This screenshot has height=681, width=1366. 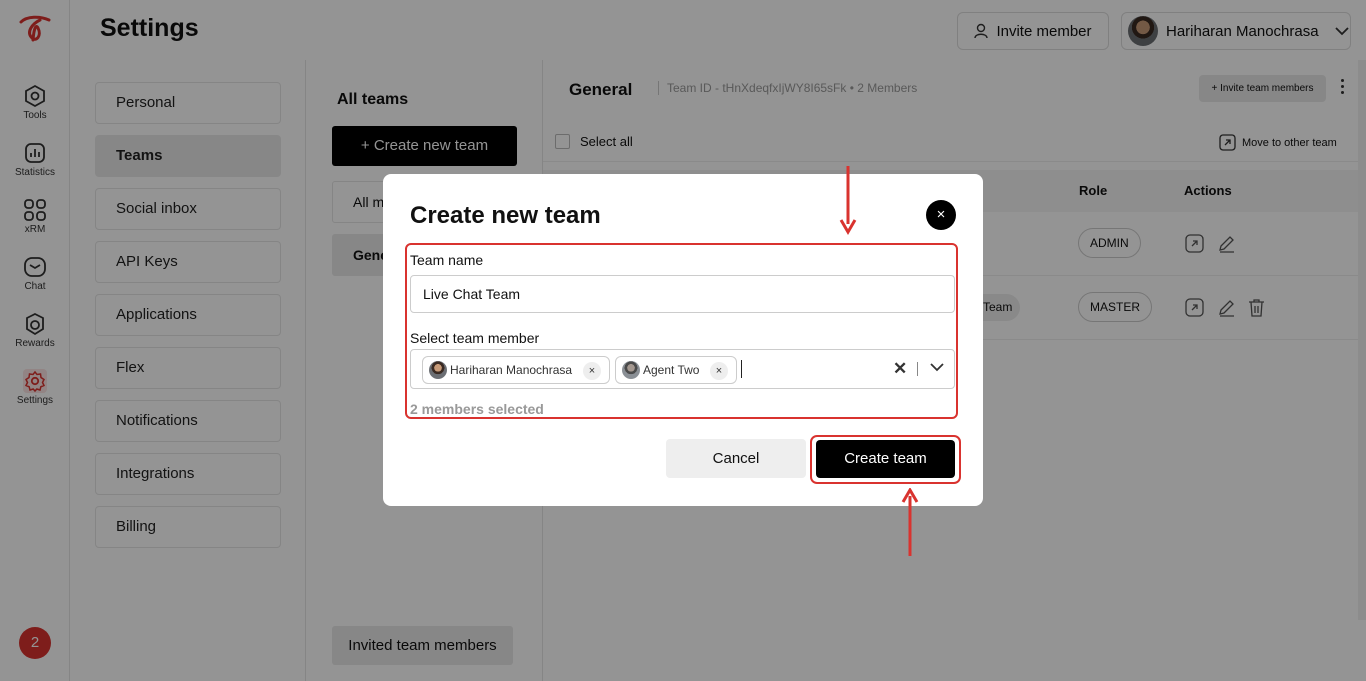 What do you see at coordinates (671, 370) in the screenshot?
I see `member-tag-label: Agent Two` at bounding box center [671, 370].